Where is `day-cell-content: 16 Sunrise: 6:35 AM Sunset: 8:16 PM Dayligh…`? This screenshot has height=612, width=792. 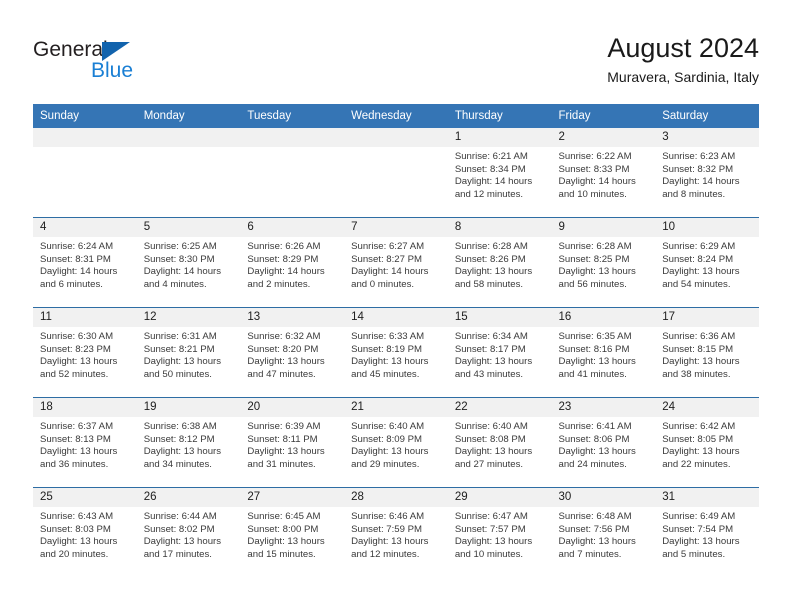 day-cell-content: 16 Sunrise: 6:35 AM Sunset: 8:16 PM Dayligh… is located at coordinates (603, 352).